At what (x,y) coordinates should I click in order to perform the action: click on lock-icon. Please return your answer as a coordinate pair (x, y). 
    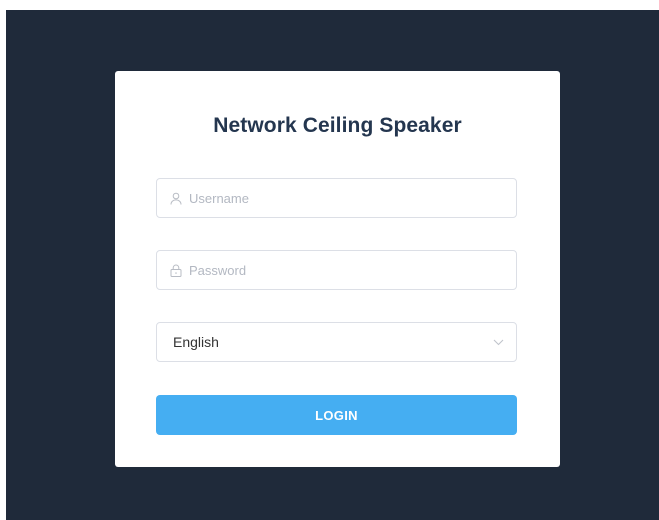
    Looking at the image, I should click on (176, 270).